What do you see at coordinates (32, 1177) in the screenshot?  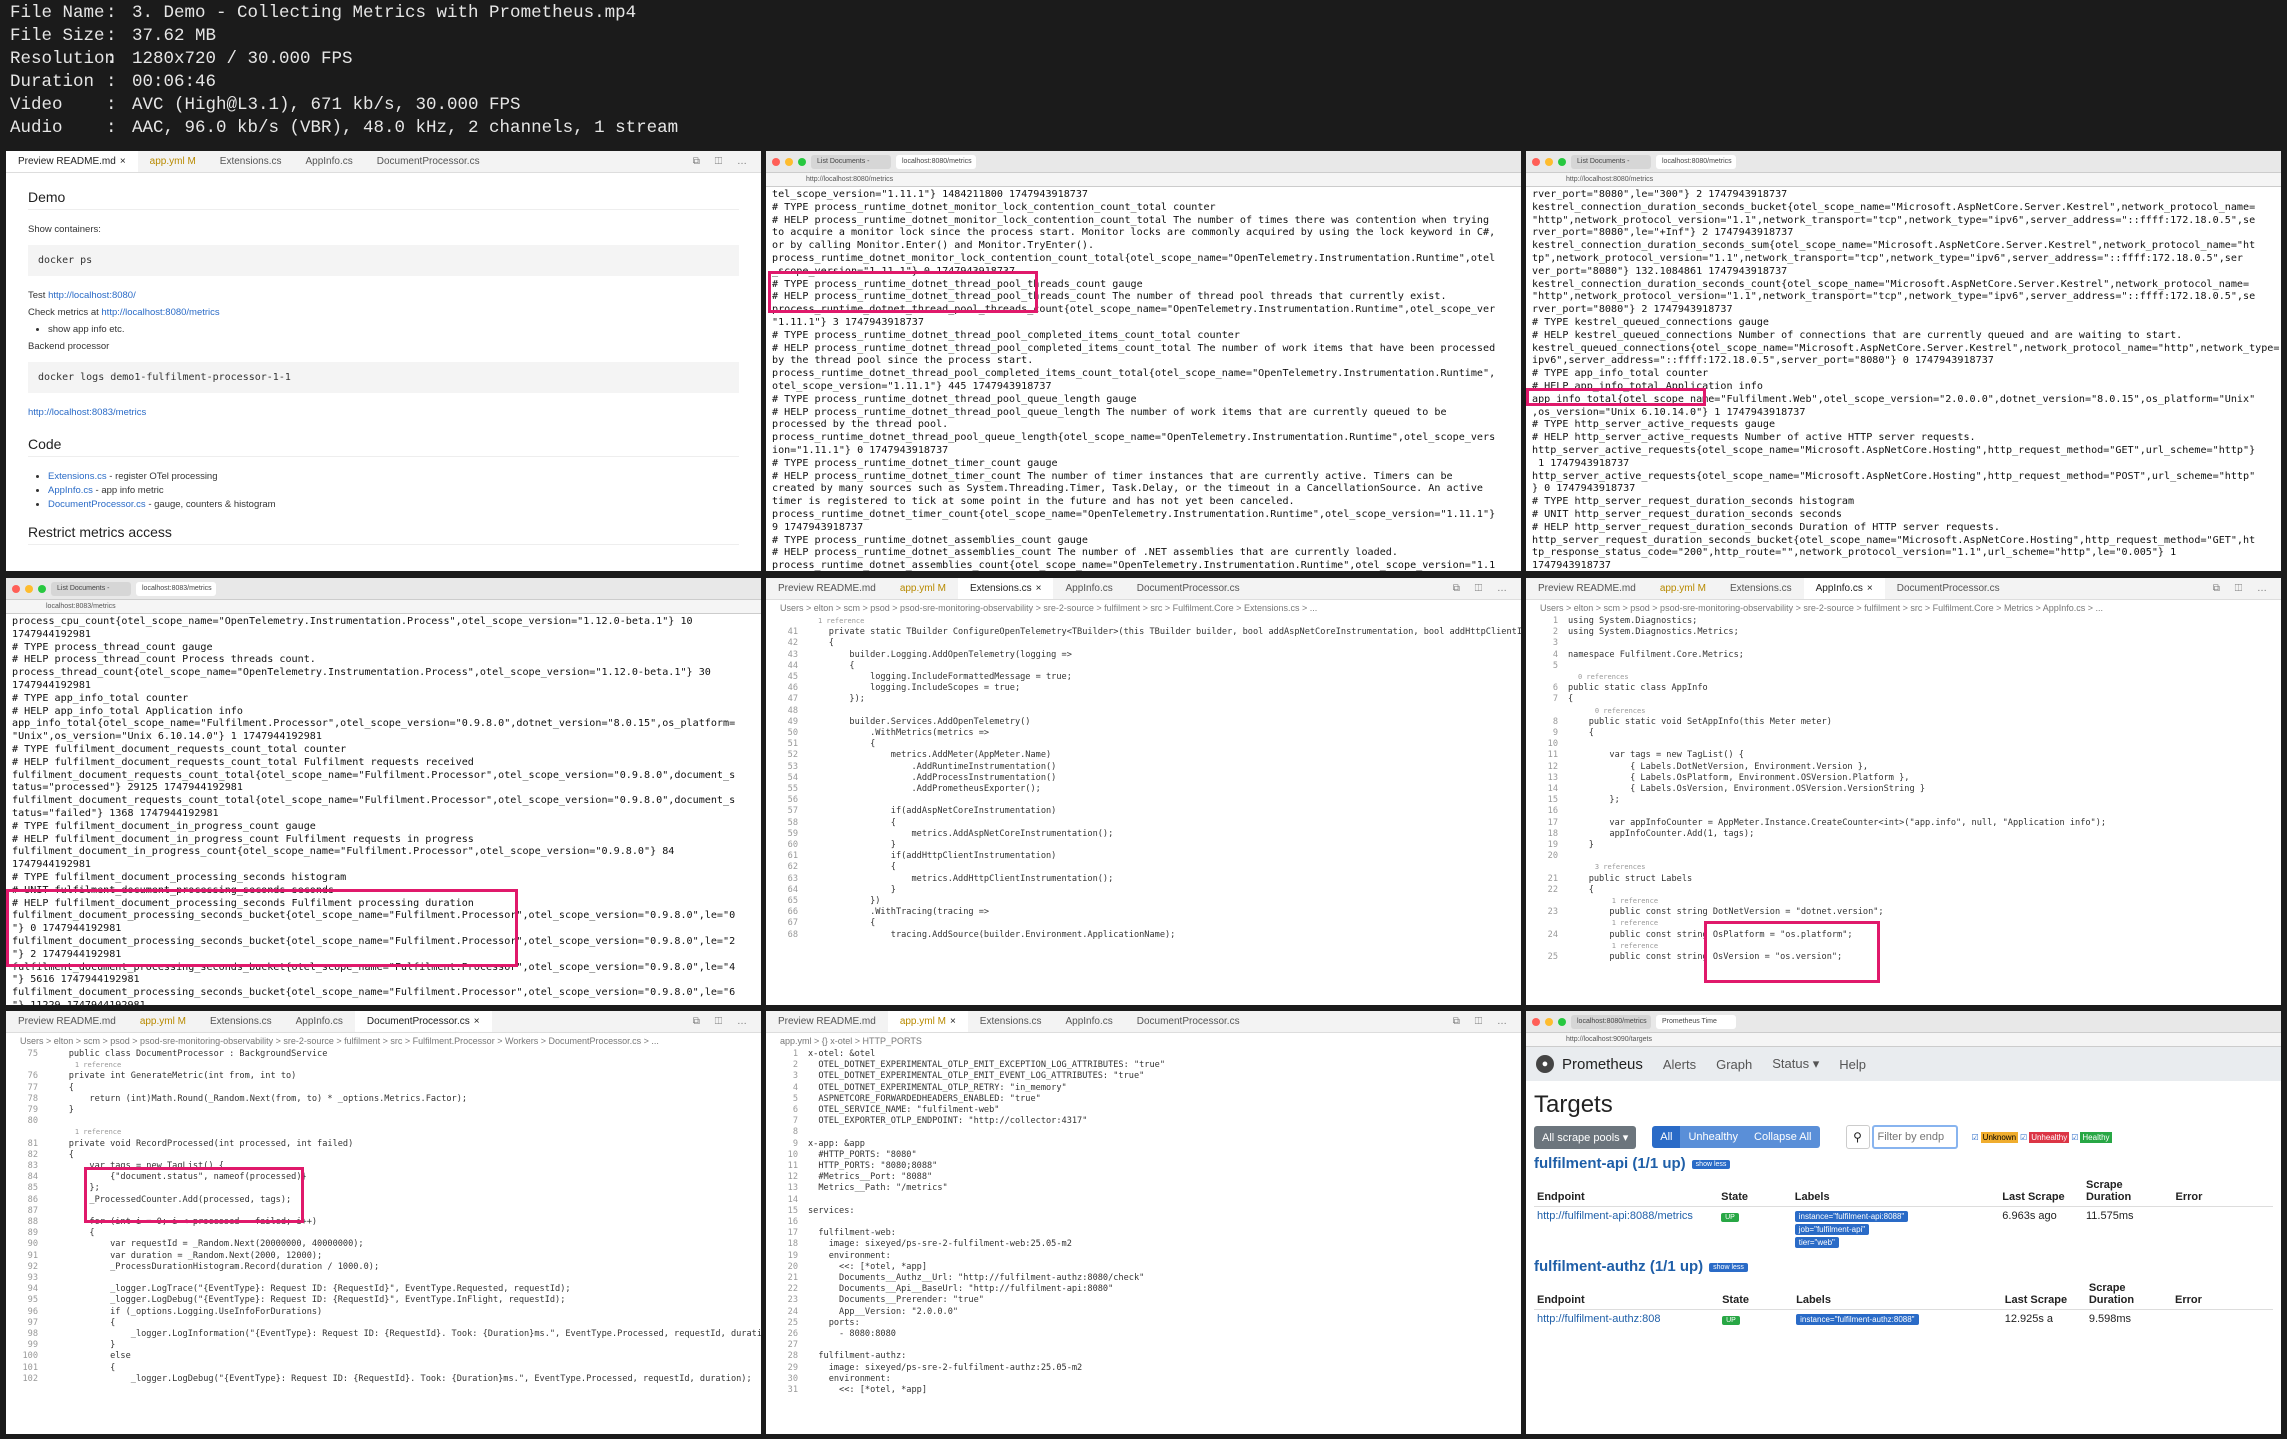 I see `line-number: 84` at bounding box center [32, 1177].